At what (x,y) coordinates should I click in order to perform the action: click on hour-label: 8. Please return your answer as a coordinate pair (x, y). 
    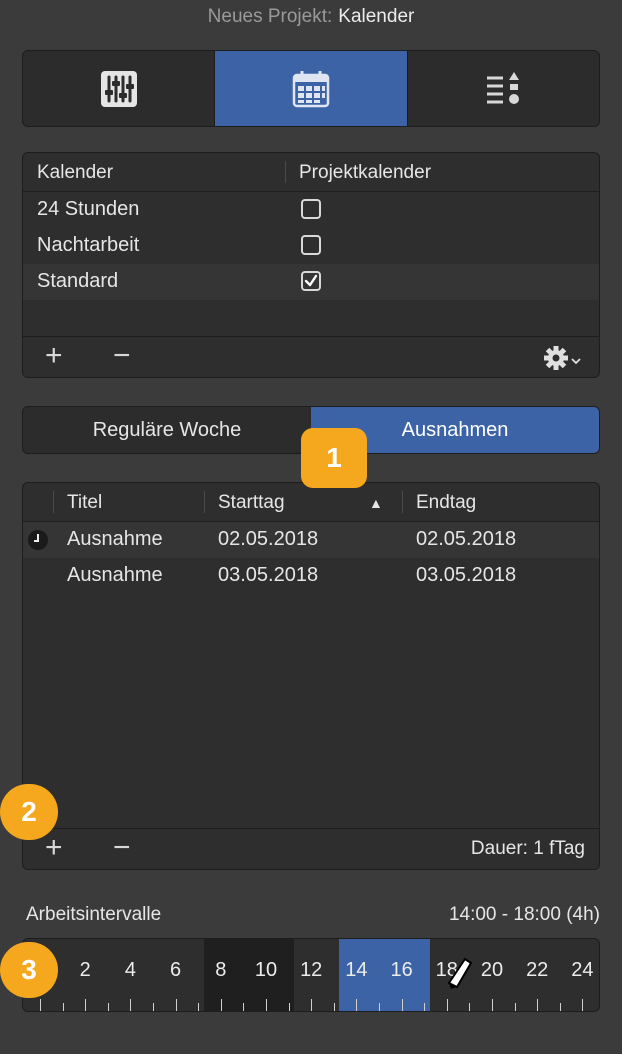
    Looking at the image, I should click on (221, 970).